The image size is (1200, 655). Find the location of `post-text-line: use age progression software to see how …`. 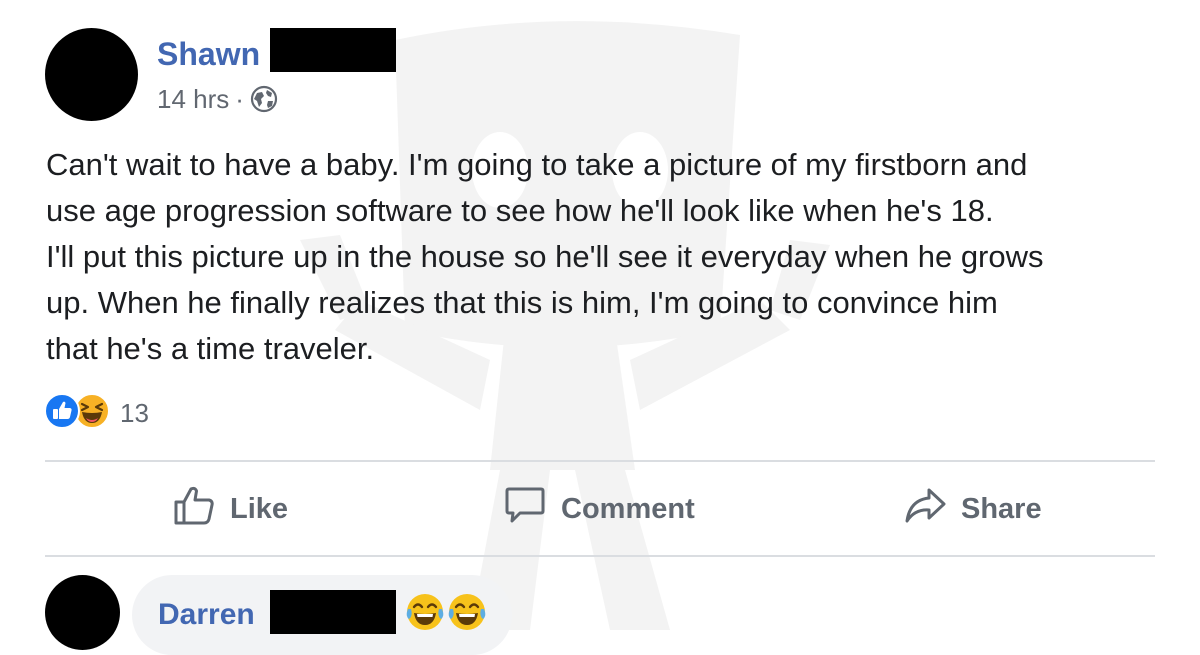

post-text-line: use age progression software to see how … is located at coordinates (520, 210).